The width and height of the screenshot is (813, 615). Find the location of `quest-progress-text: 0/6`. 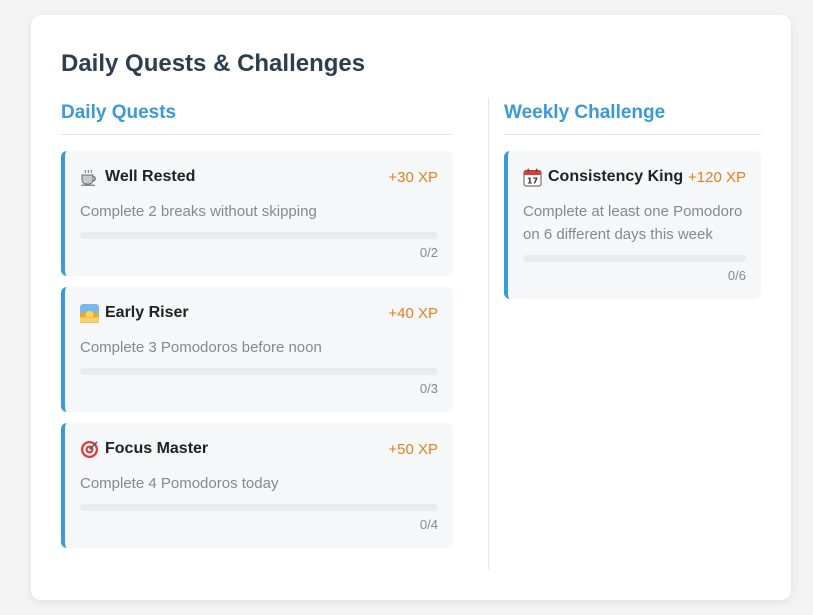

quest-progress-text: 0/6 is located at coordinates (736, 275).